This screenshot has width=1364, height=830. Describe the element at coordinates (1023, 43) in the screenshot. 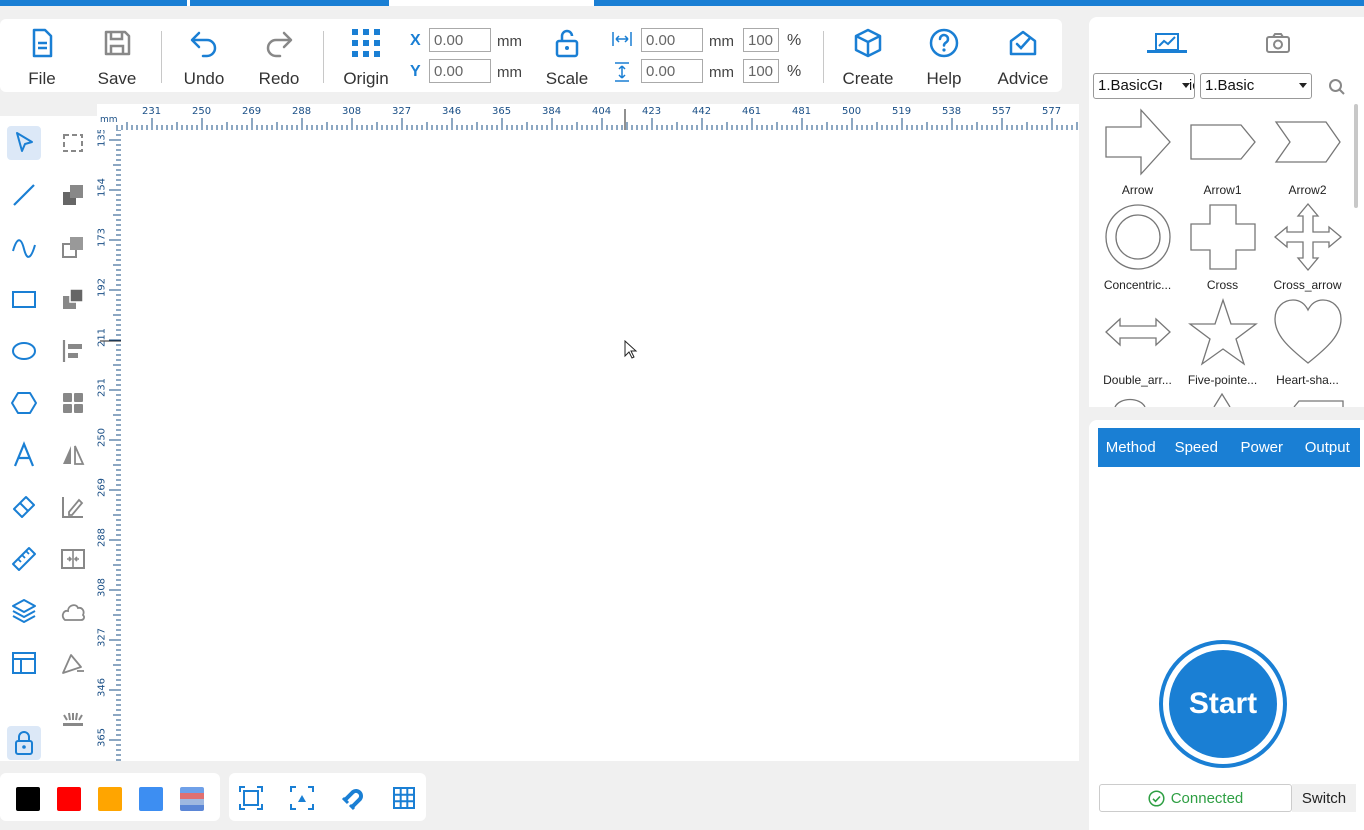

I see `advice-icon` at that location.